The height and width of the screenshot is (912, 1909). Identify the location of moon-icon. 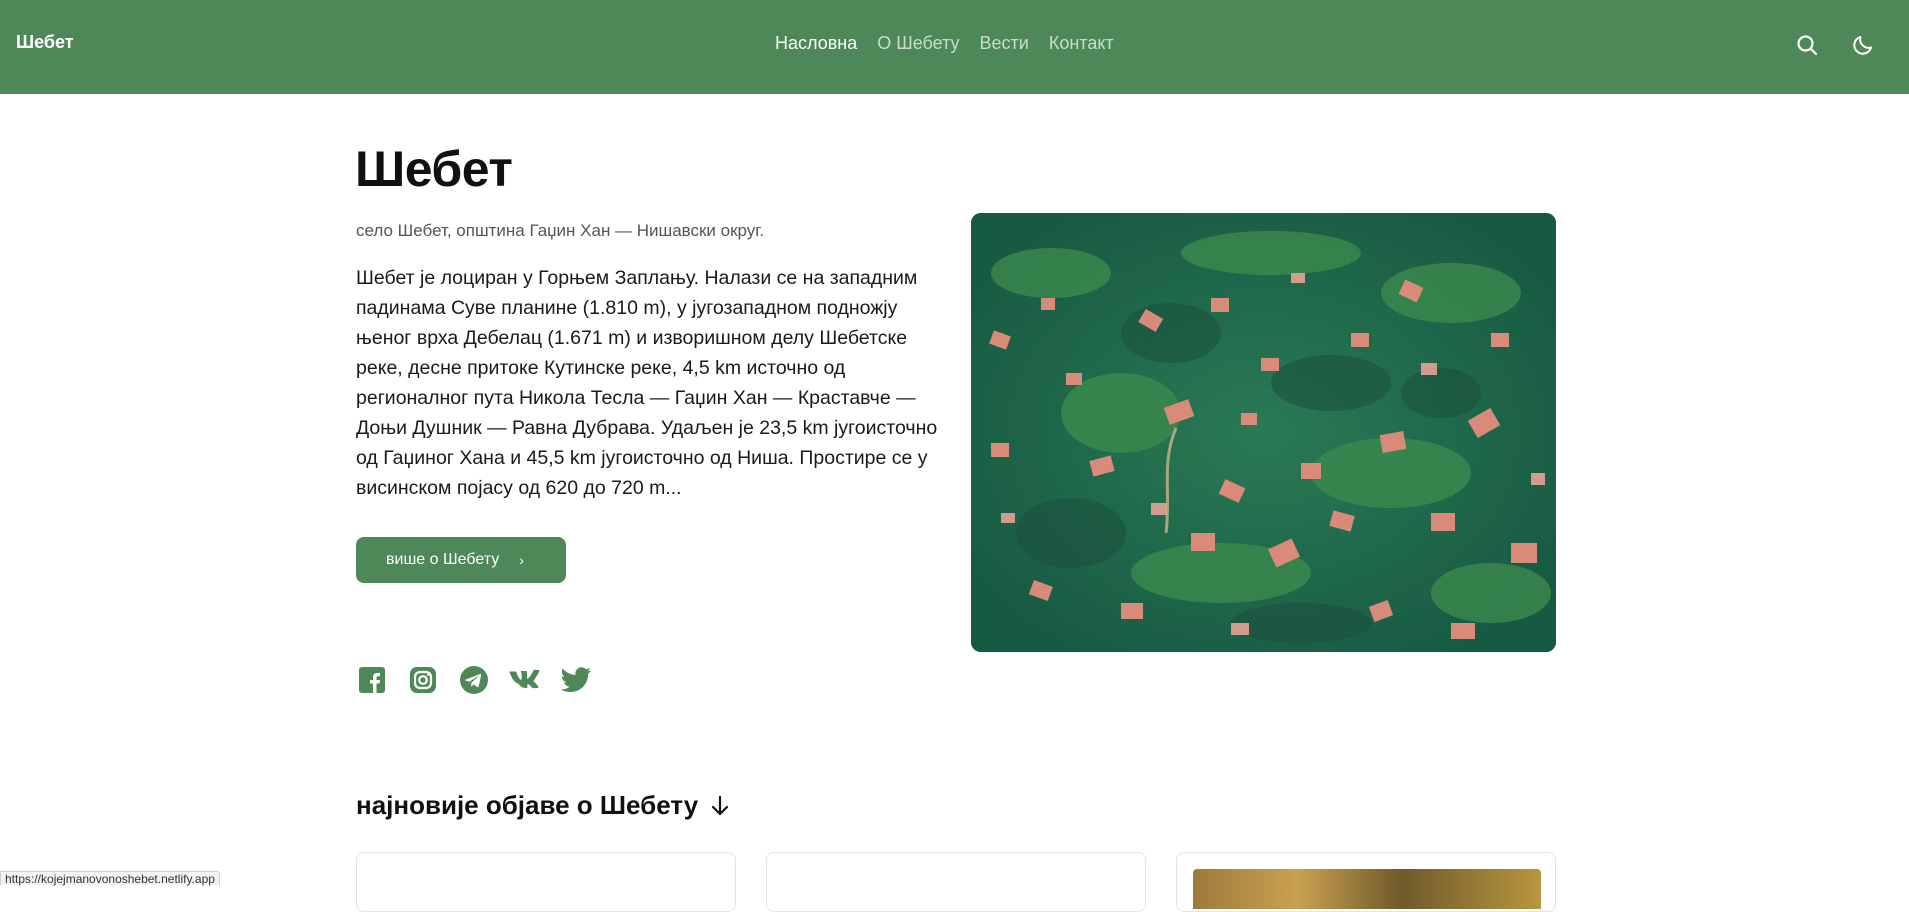
(1862, 45).